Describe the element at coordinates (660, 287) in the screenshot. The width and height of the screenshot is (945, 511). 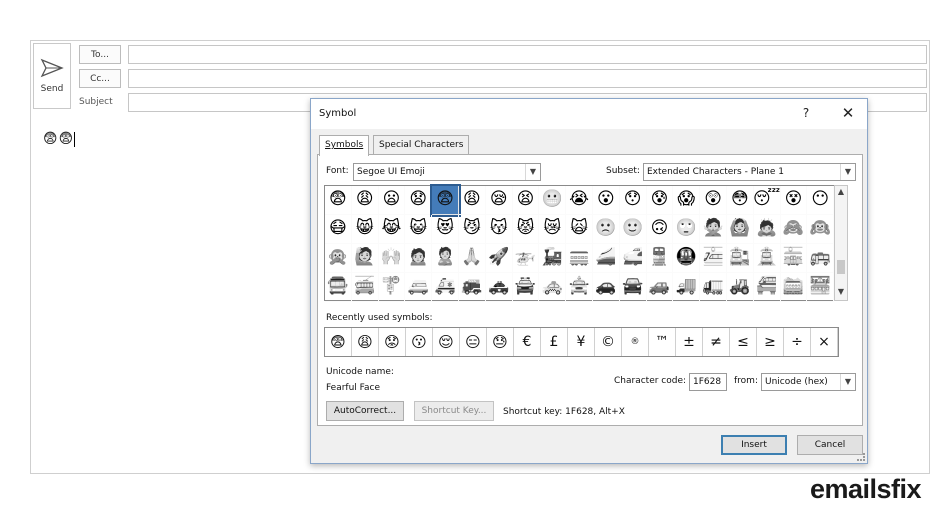
I see `symbol-cell: 🚙` at that location.